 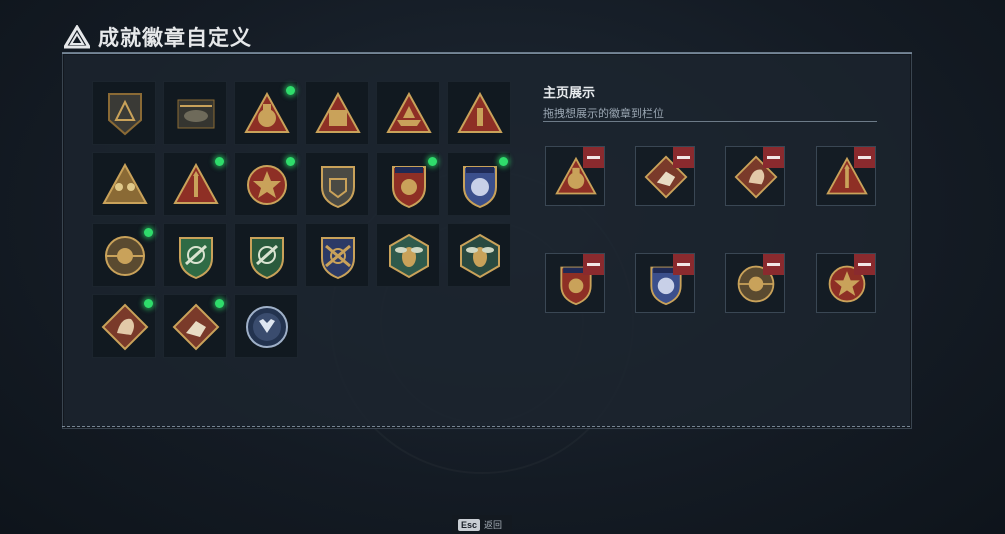 I want to click on supply-box-badge, so click(x=337, y=113).